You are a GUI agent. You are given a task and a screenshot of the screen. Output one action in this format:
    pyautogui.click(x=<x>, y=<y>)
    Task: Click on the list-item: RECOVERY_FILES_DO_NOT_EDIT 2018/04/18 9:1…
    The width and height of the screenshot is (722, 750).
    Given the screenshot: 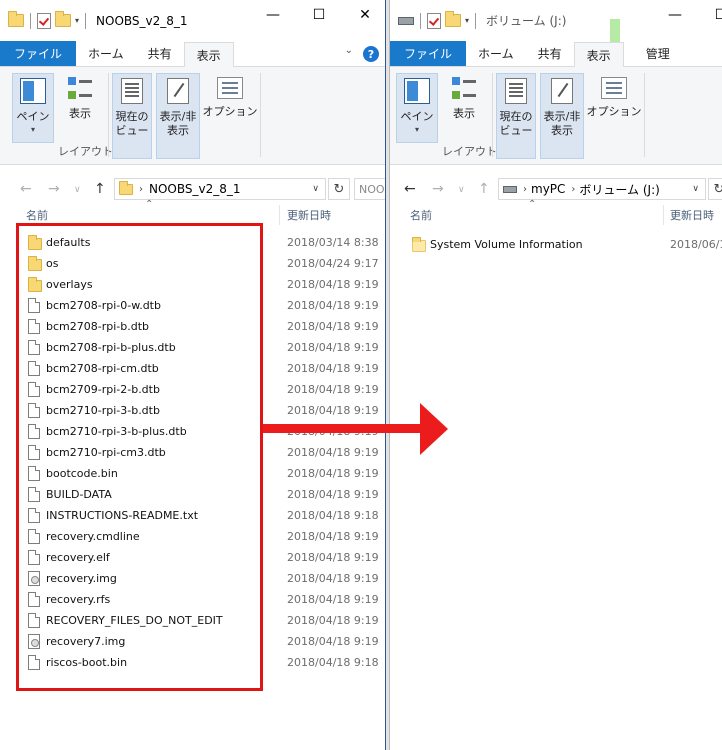 What is the action you would take?
    pyautogui.click(x=192, y=620)
    